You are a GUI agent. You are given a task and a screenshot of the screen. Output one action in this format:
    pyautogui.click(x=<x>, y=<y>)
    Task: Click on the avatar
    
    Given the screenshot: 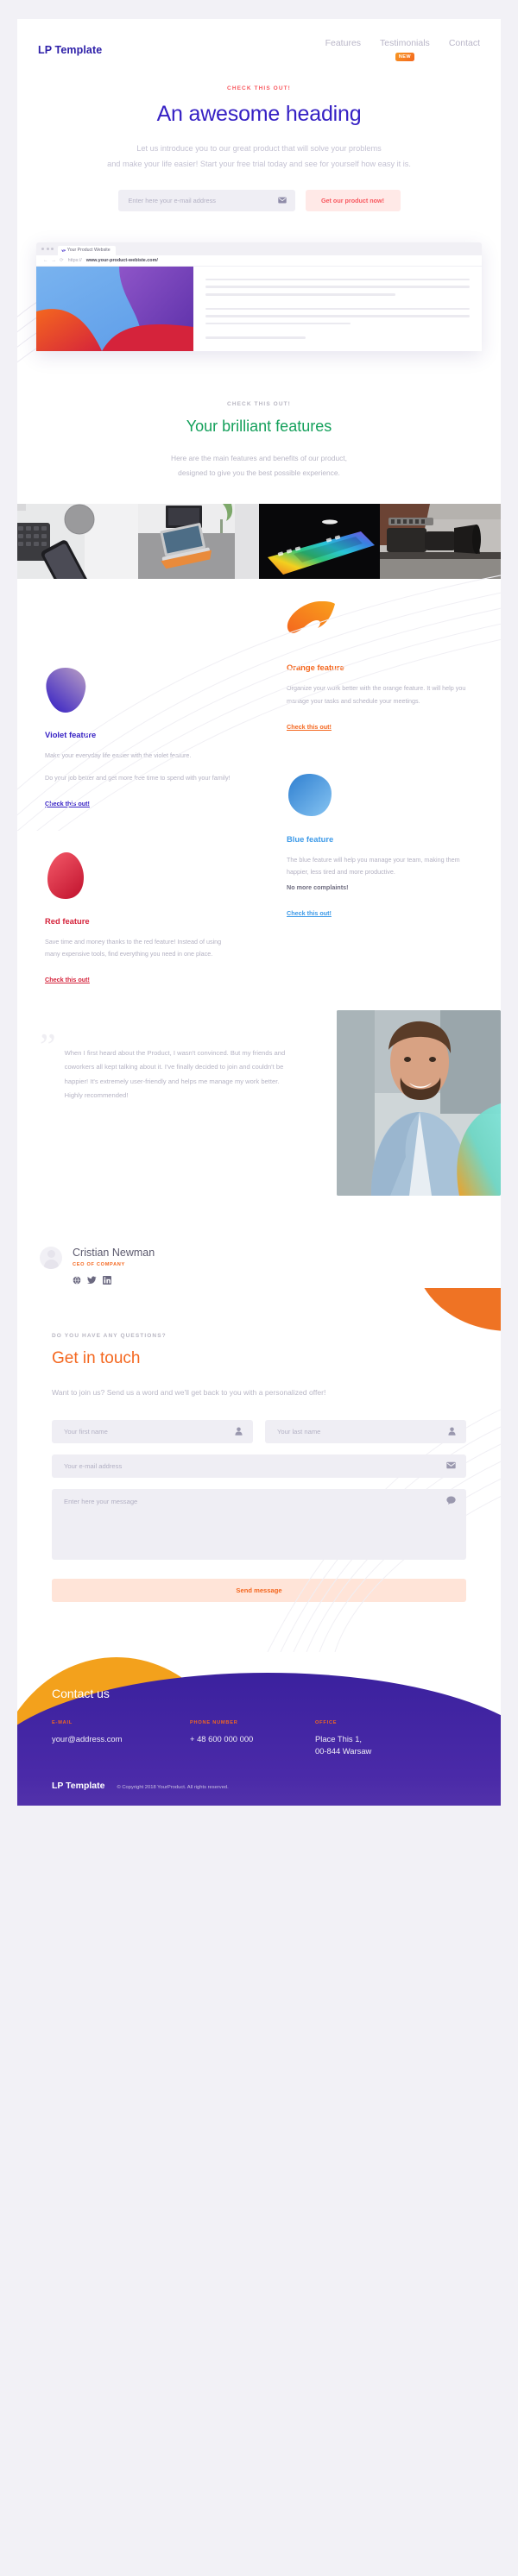 What is the action you would take?
    pyautogui.click(x=51, y=1258)
    